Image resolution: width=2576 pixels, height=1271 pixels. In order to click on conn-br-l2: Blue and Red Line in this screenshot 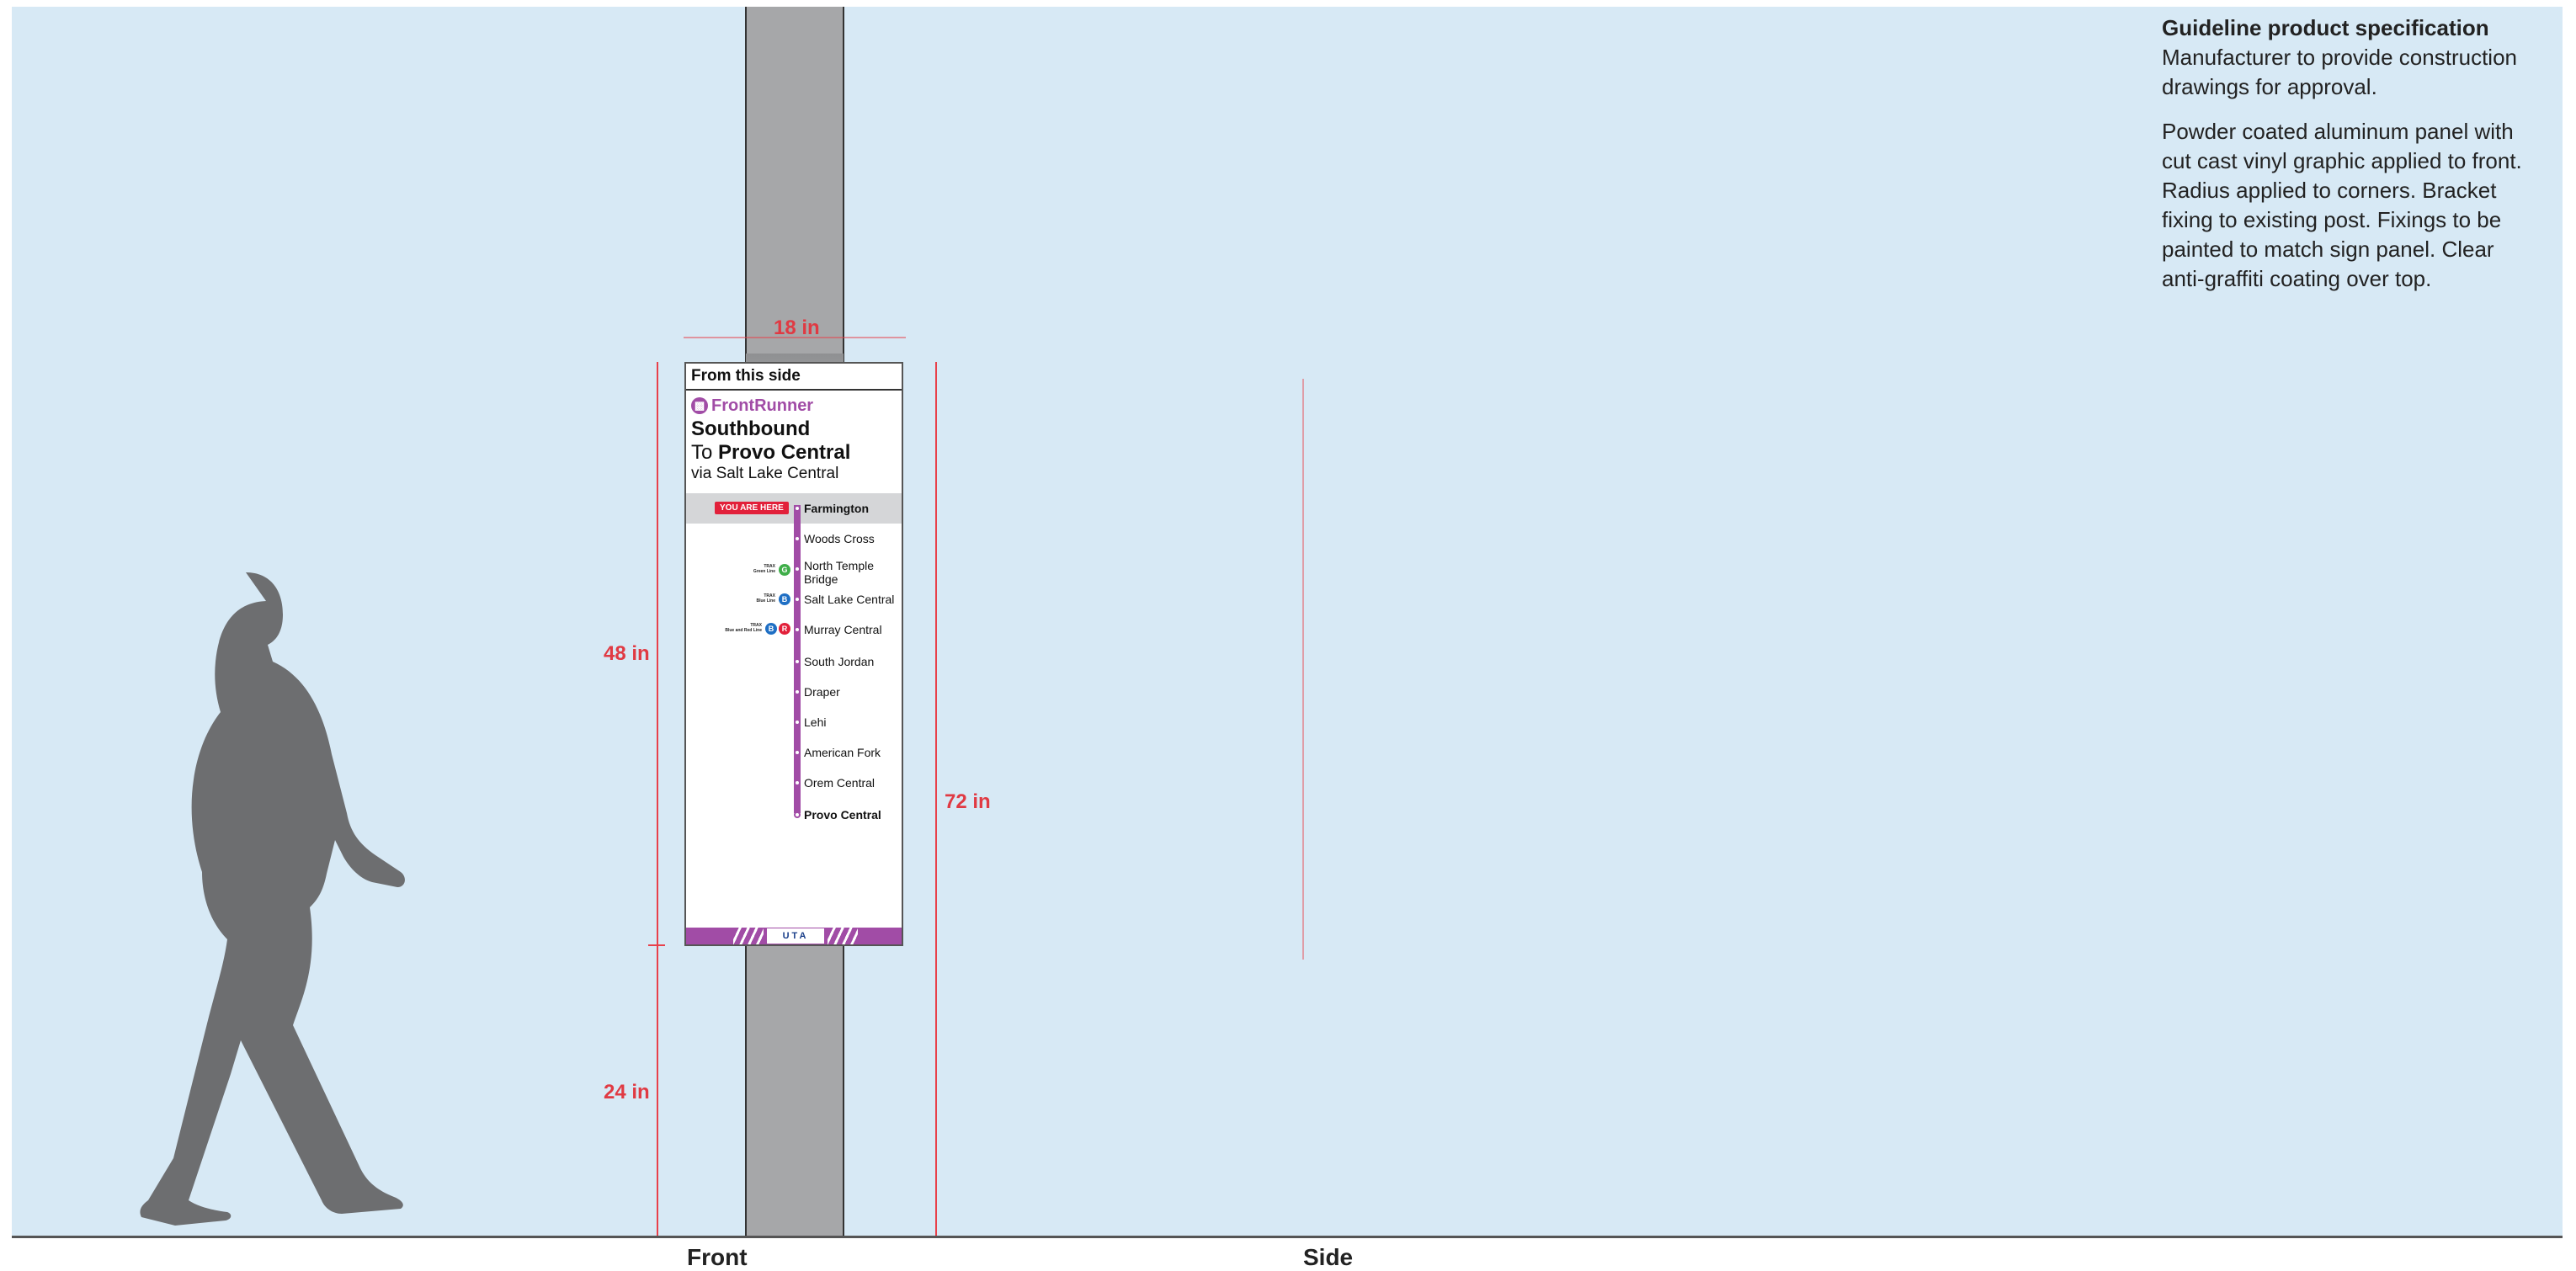, I will do `click(743, 630)`.